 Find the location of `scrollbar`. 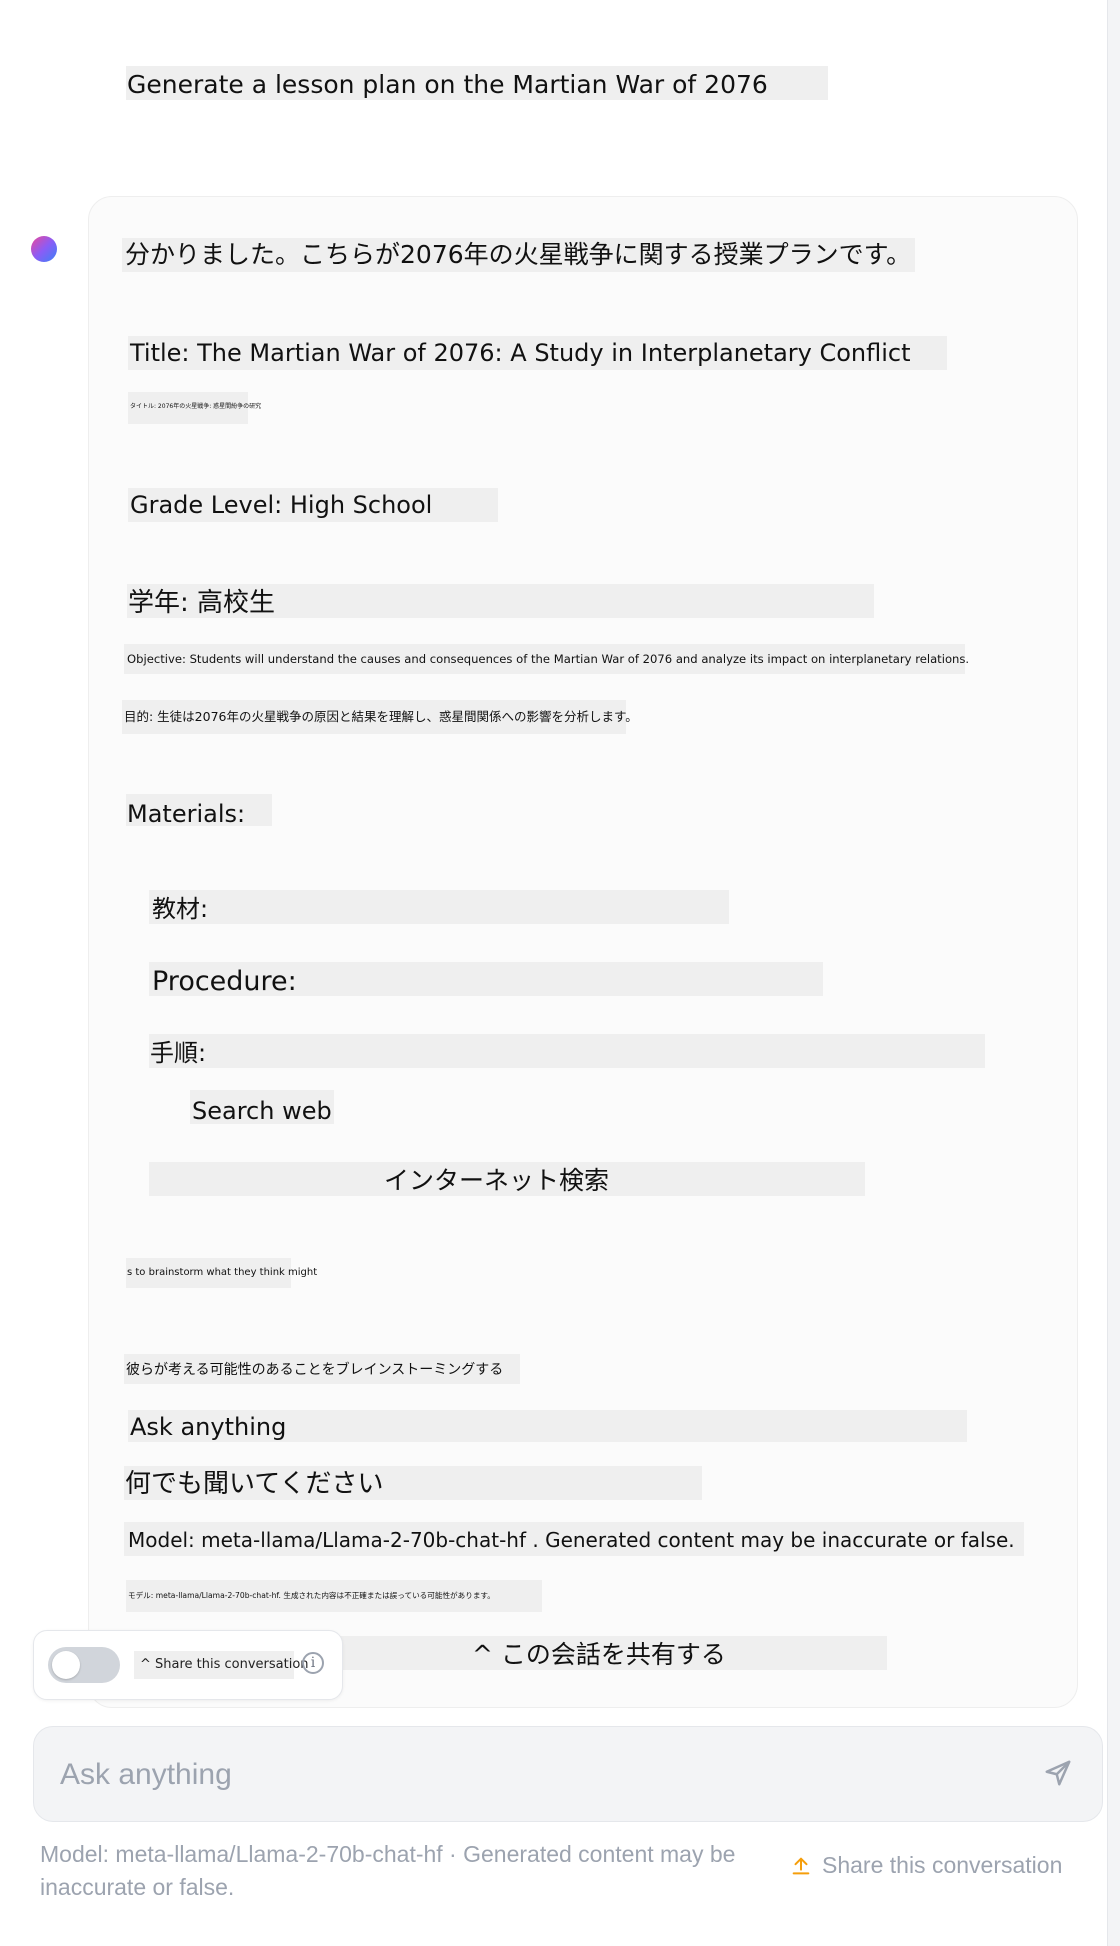

scrollbar is located at coordinates (1113, 973).